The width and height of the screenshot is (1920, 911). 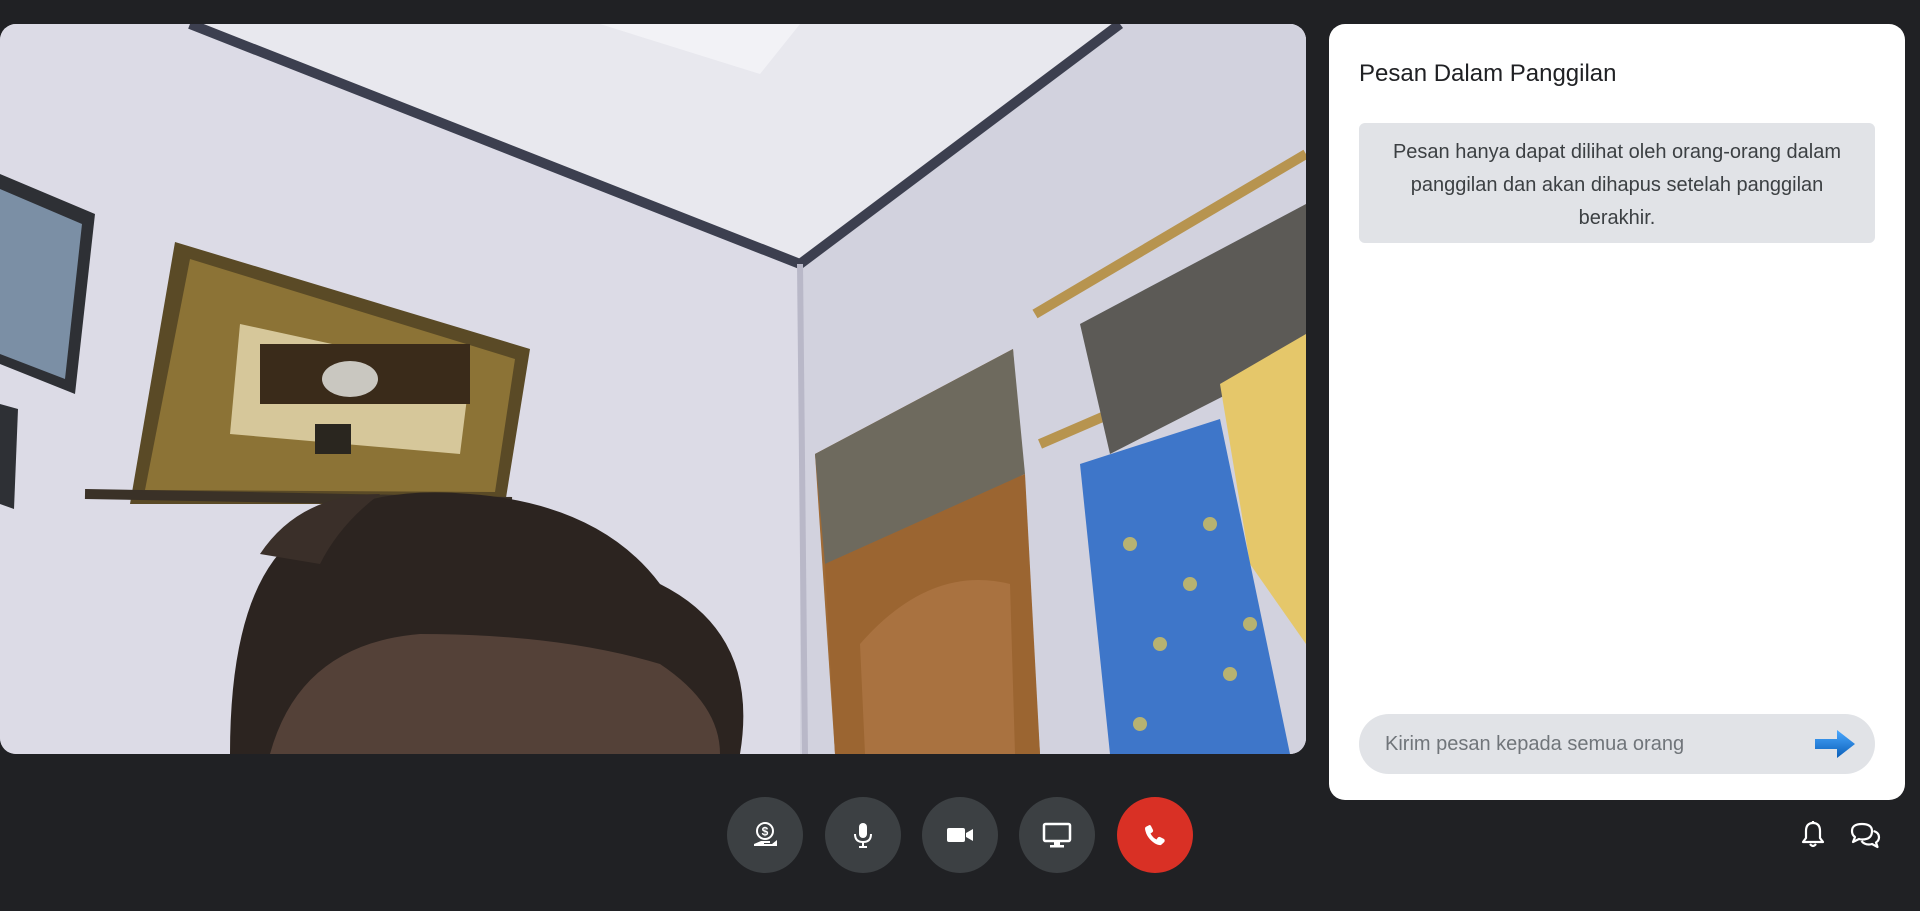 I want to click on microphone-button, so click(x=863, y=835).